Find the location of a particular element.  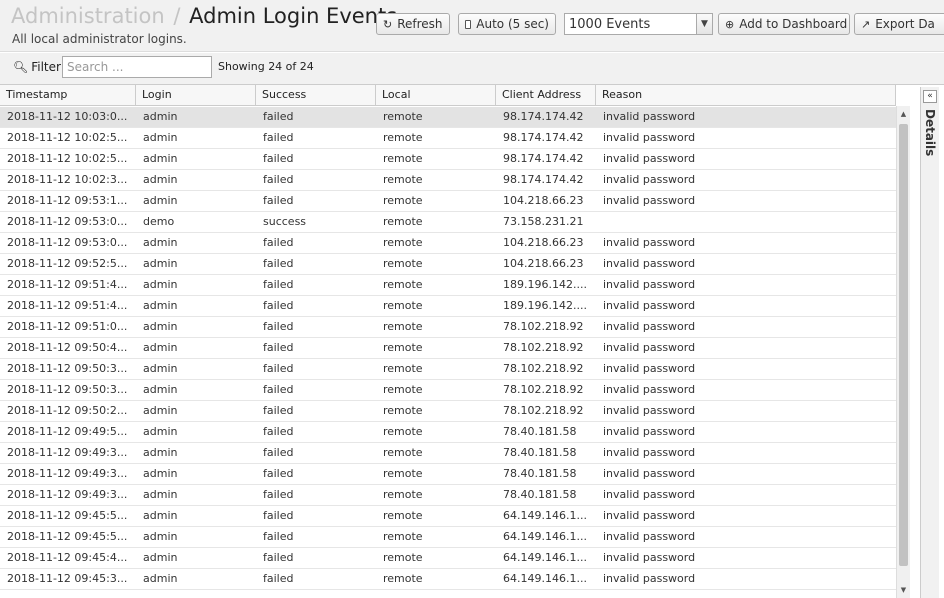

cell-client-address: 104.218.66.23 is located at coordinates (543, 242).